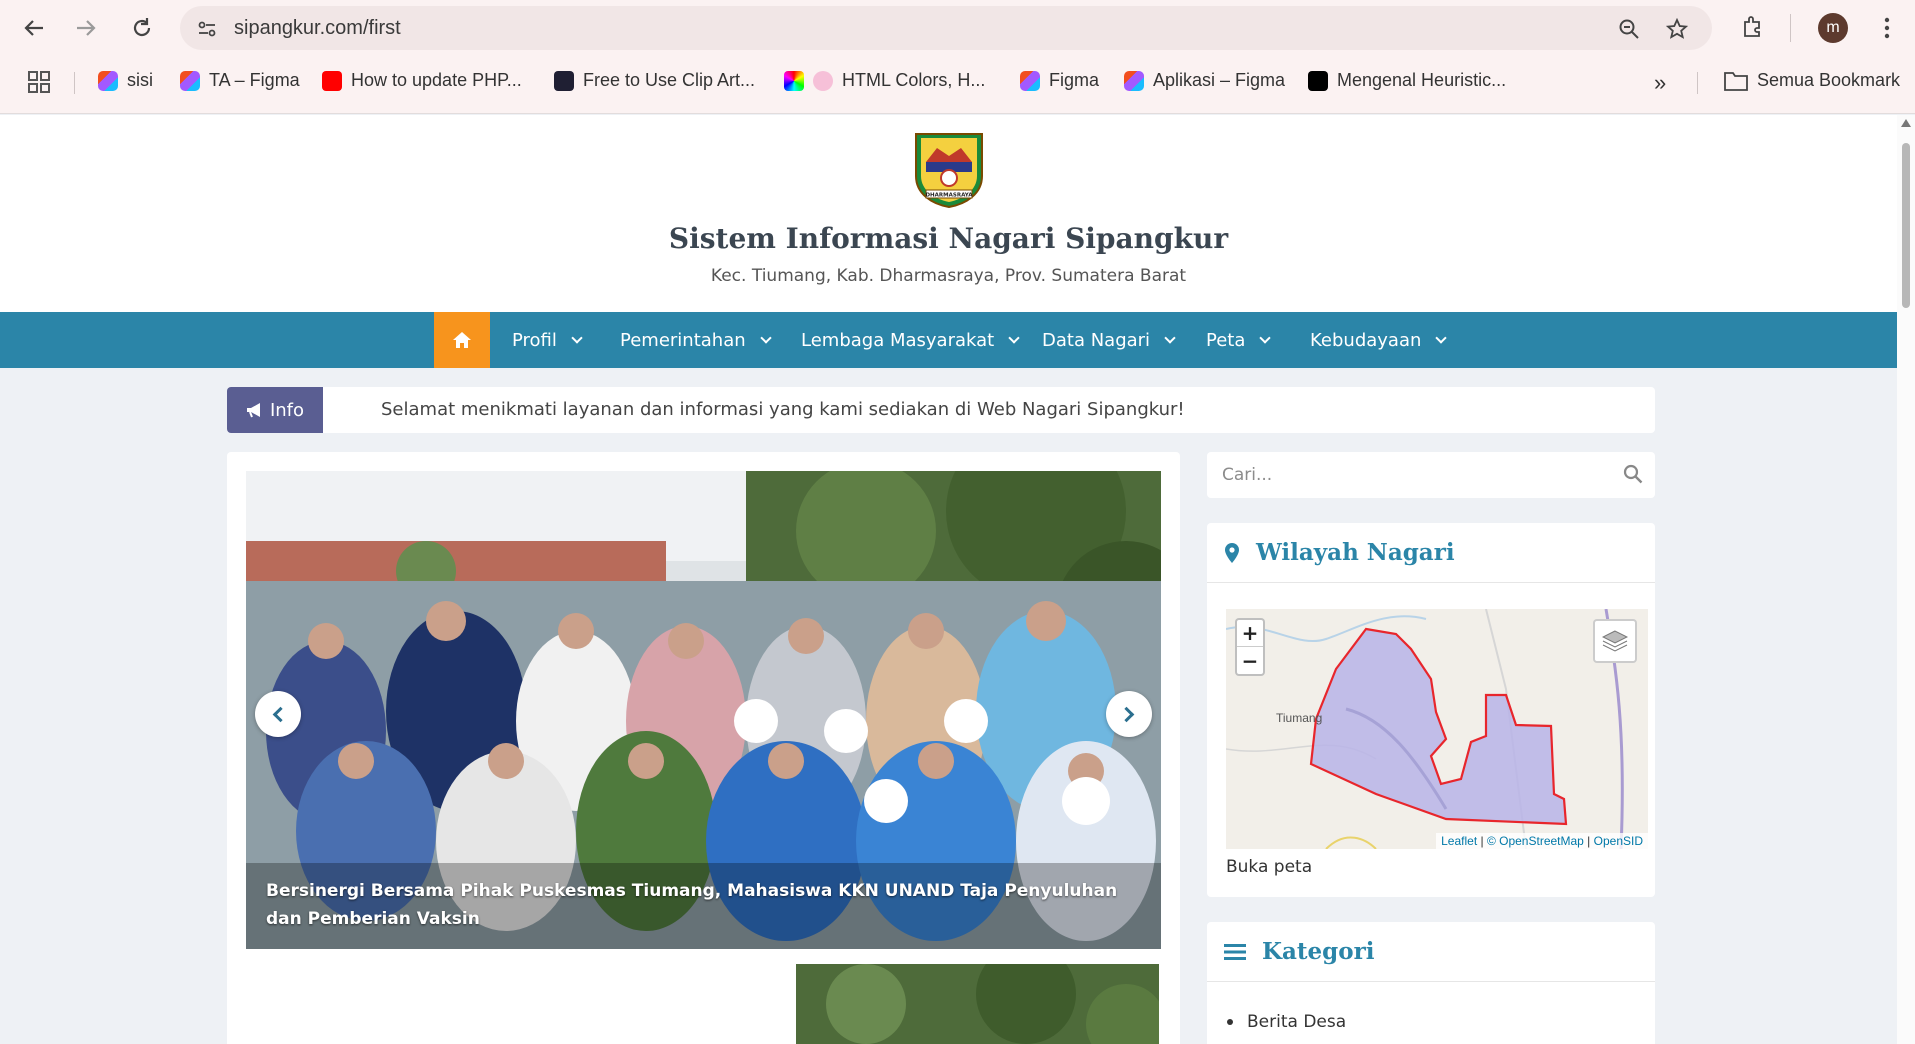 The image size is (1915, 1044). I want to click on site-info-icon, so click(207, 29).